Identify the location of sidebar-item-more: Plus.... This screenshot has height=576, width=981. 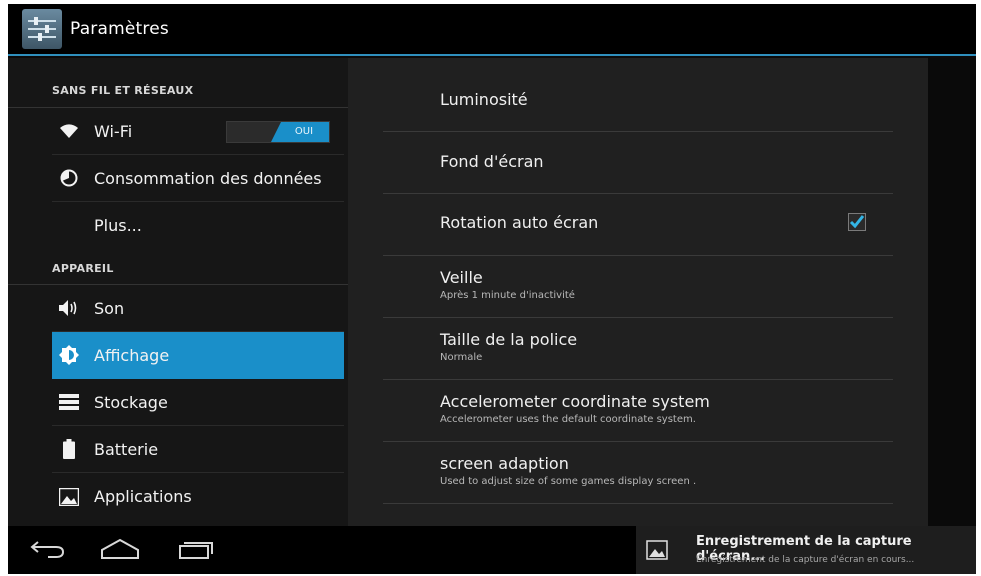
(198, 225).